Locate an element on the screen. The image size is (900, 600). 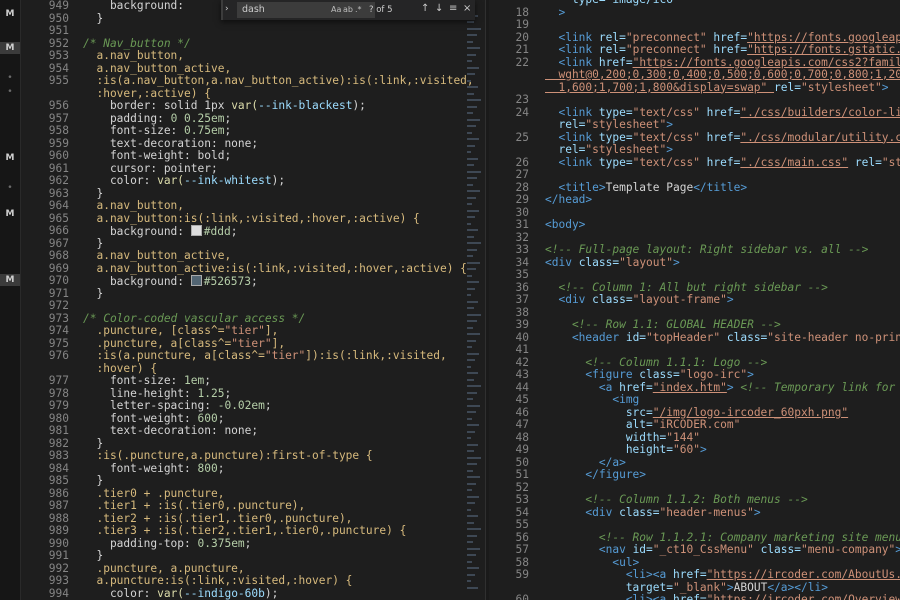
code-token: a.nav_button, is located at coordinates (134, 205).